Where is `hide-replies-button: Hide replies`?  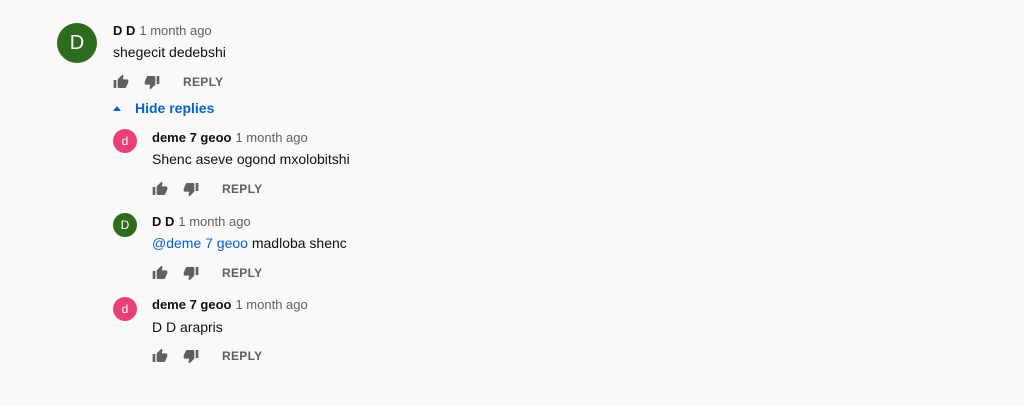 hide-replies-button: Hide replies is located at coordinates (163, 108).